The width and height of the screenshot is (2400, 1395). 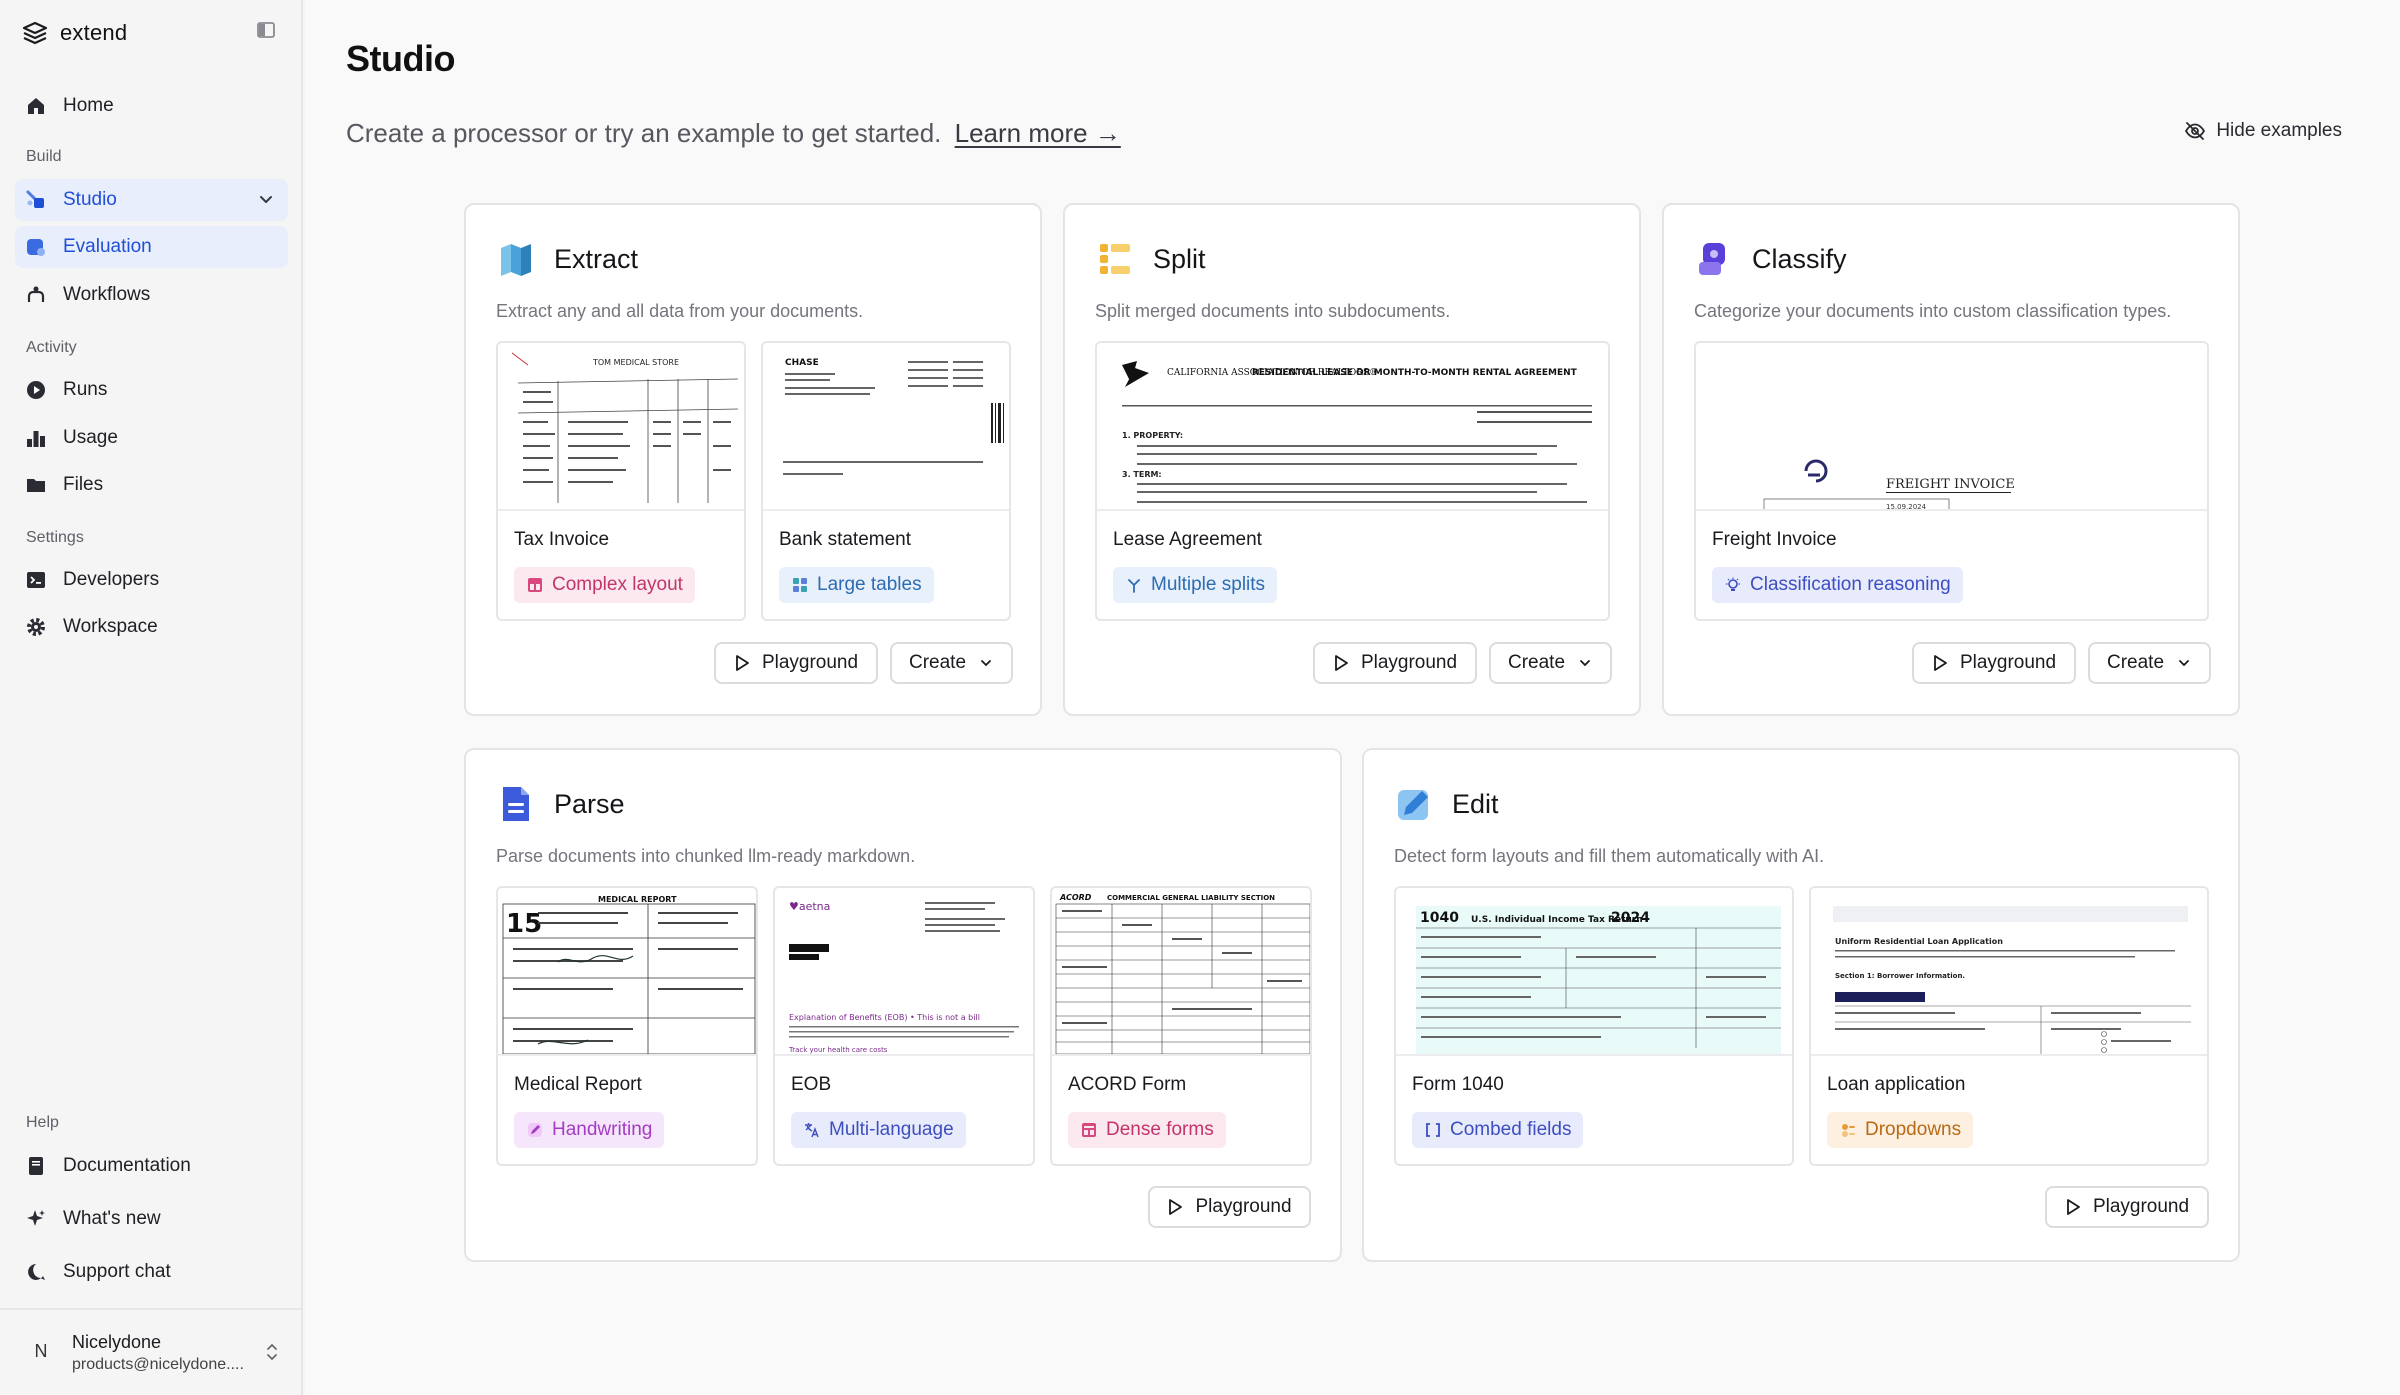 What do you see at coordinates (36, 1272) in the screenshot?
I see `chat-icon` at bounding box center [36, 1272].